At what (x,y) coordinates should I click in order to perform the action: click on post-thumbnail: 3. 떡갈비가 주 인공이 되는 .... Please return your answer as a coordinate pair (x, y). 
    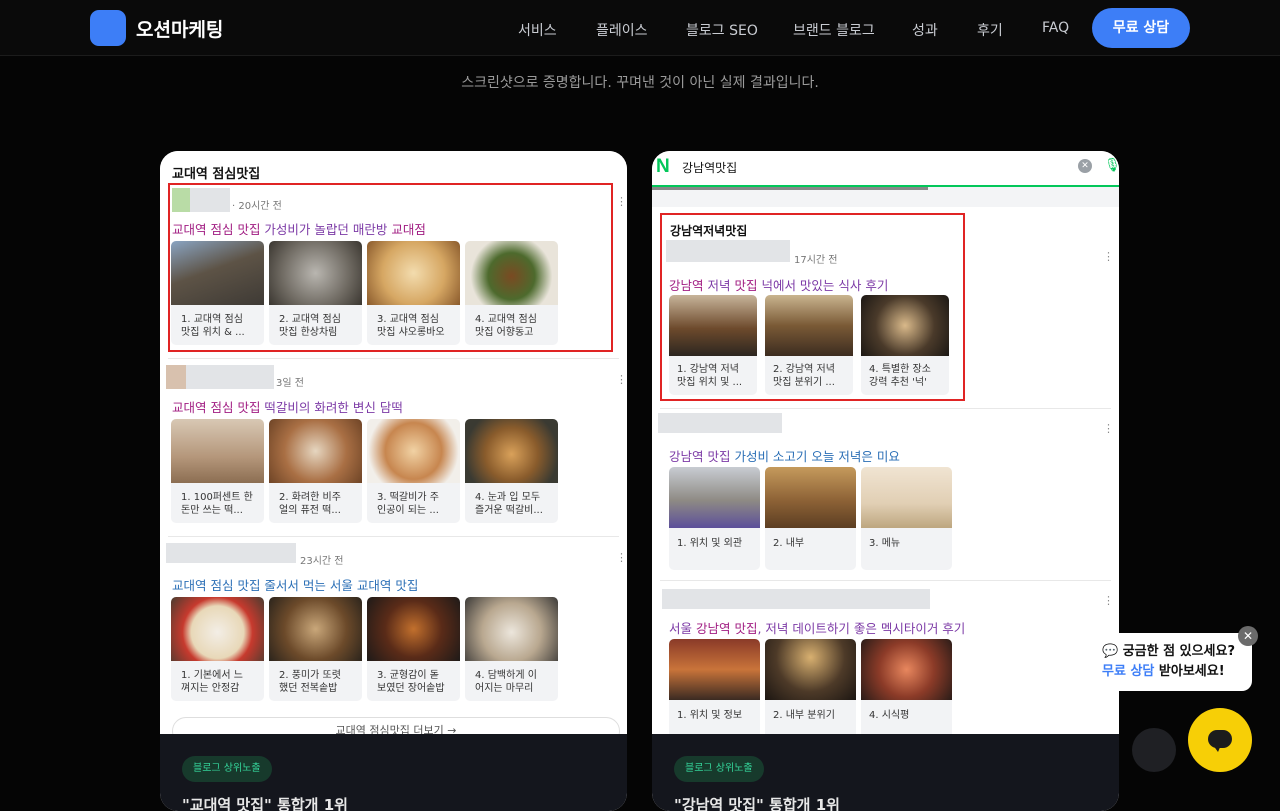
    Looking at the image, I should click on (413, 471).